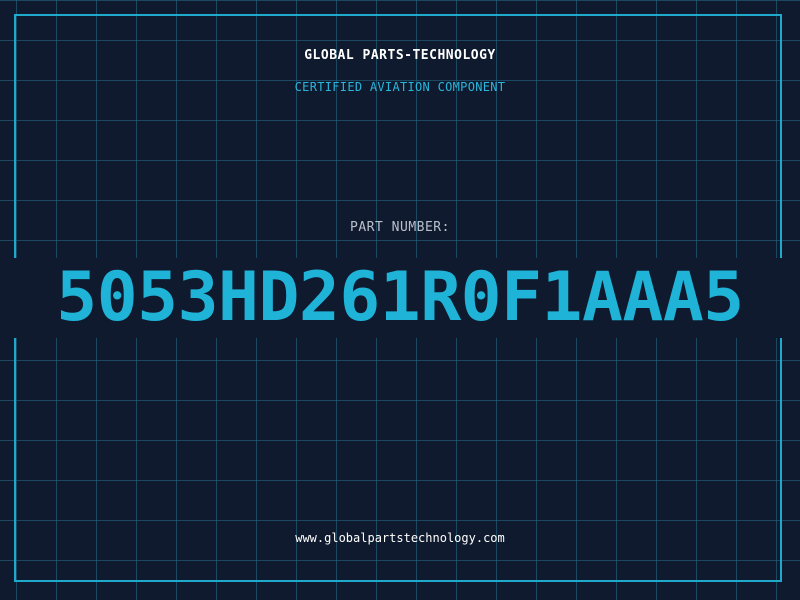 This screenshot has width=800, height=600. I want to click on brand-title: GLOBAL PARTS-TECHNOLOGY, so click(400, 55).